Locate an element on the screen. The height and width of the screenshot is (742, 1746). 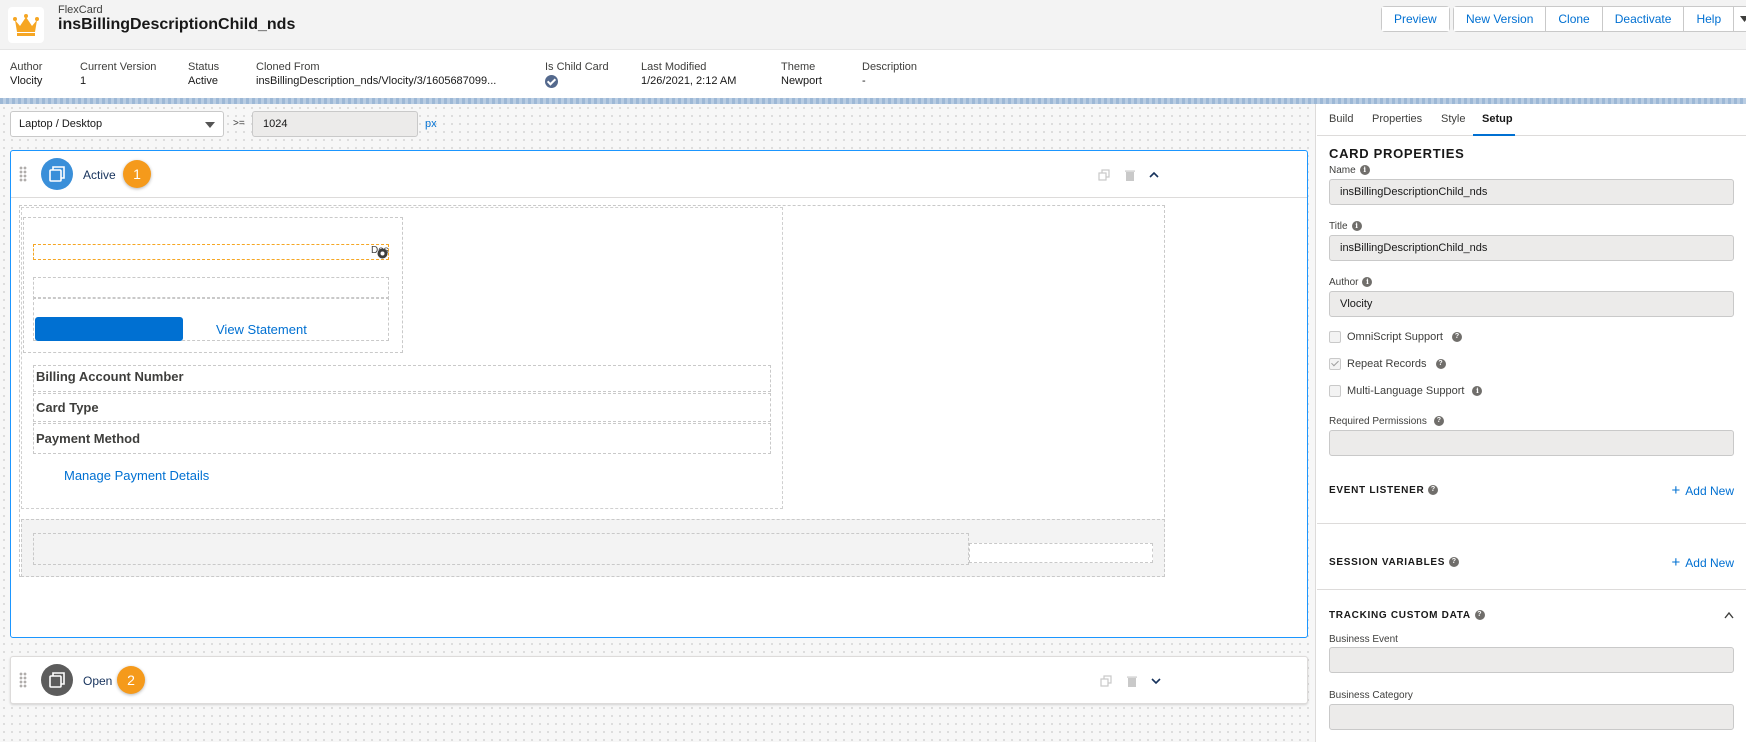
meta-status: Status Active is located at coordinates (204, 74).